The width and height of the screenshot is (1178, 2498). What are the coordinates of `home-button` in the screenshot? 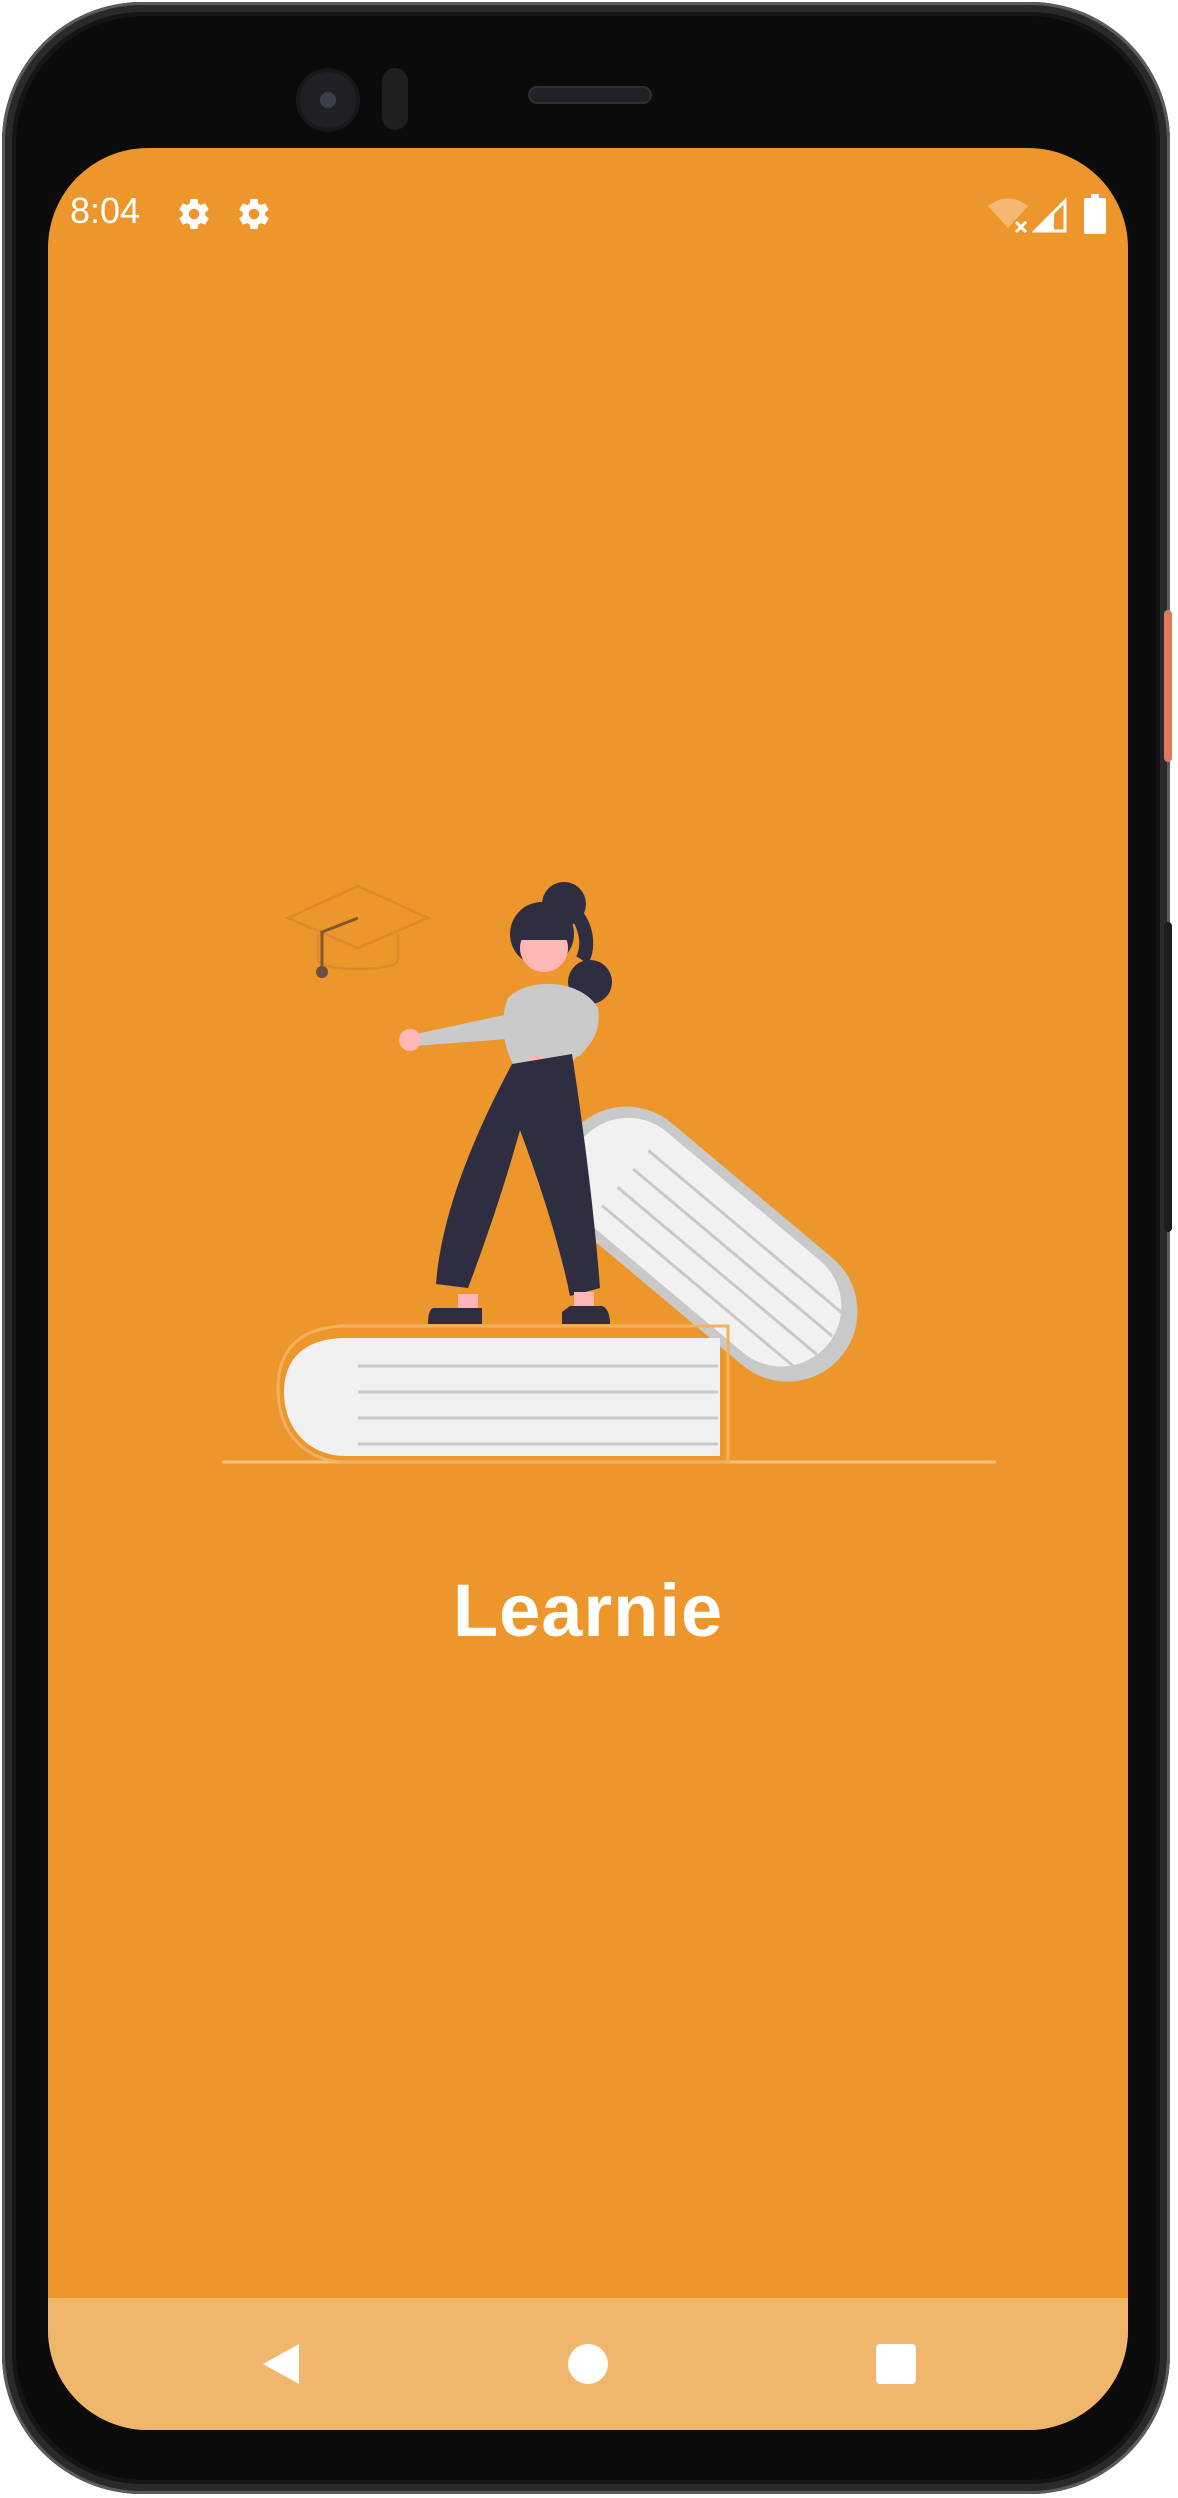 It's located at (588, 2364).